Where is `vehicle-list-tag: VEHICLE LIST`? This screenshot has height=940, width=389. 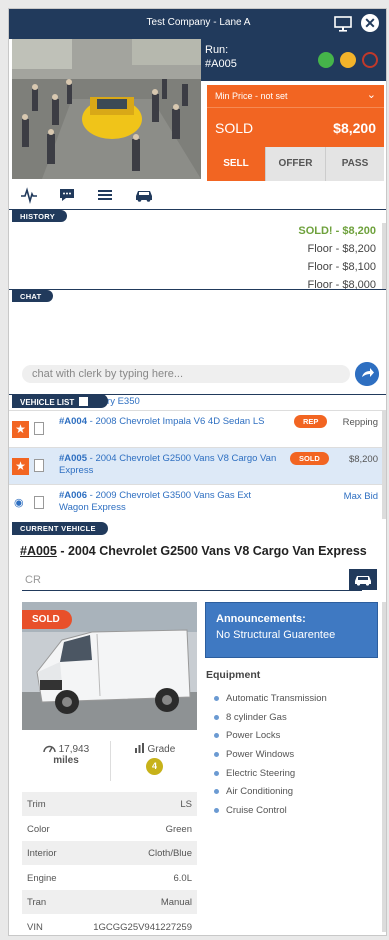 vehicle-list-tag: VEHICLE LIST is located at coordinates (60, 401).